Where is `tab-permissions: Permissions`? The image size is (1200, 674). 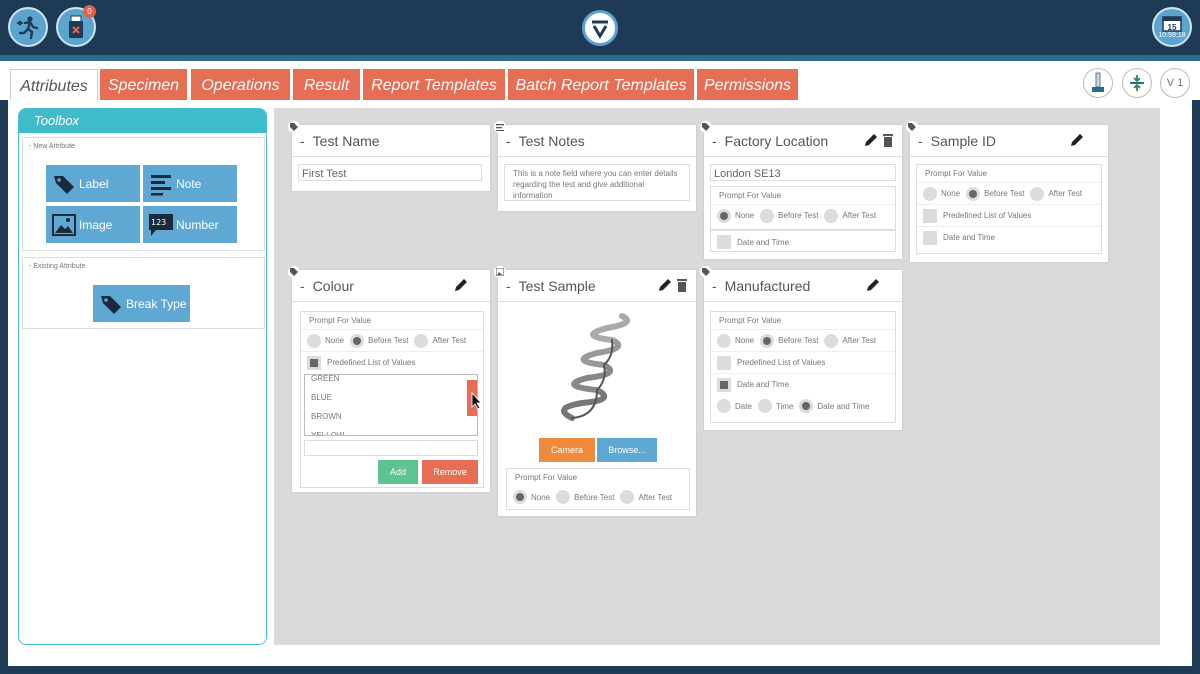 tab-permissions: Permissions is located at coordinates (748, 86).